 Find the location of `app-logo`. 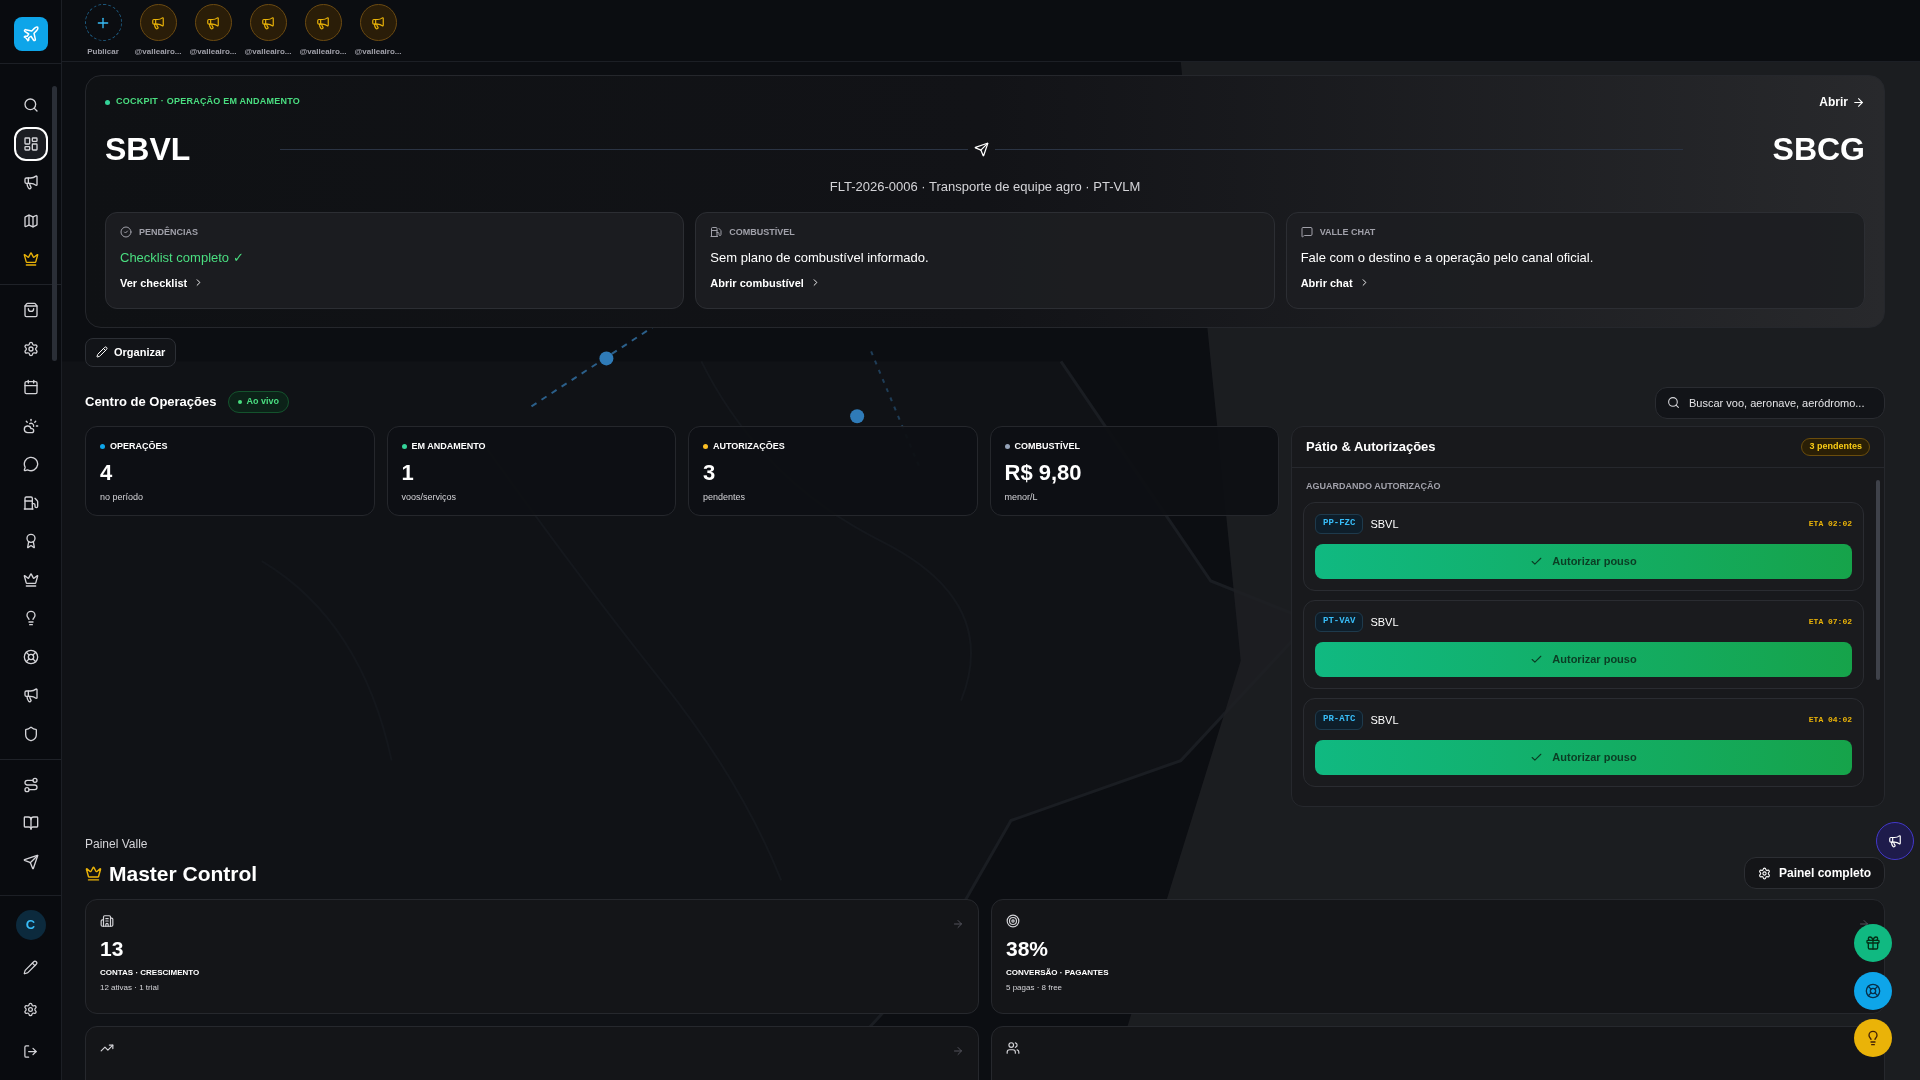

app-logo is located at coordinates (30, 34).